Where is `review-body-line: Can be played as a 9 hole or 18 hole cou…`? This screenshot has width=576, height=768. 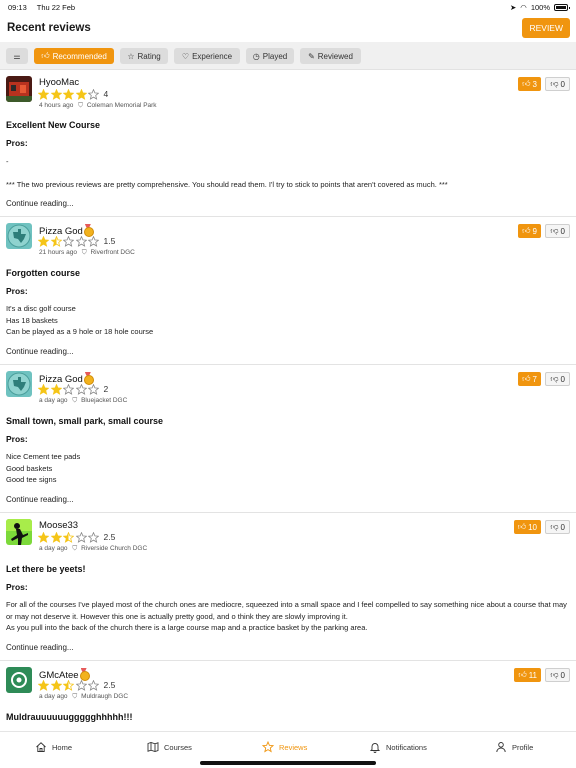 review-body-line: Can be played as a 9 hole or 18 hole cou… is located at coordinates (80, 331).